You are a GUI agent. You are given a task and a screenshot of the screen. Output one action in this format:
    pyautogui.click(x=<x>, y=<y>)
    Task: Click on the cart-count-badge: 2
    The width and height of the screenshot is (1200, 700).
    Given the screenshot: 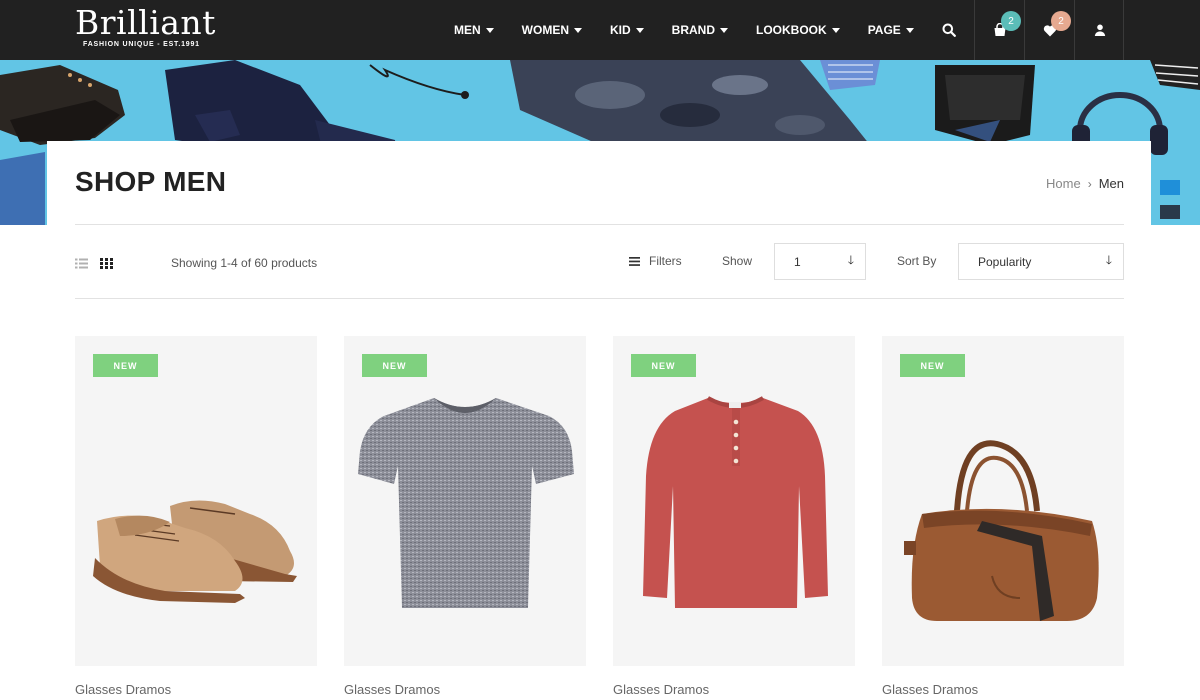 What is the action you would take?
    pyautogui.click(x=1011, y=21)
    